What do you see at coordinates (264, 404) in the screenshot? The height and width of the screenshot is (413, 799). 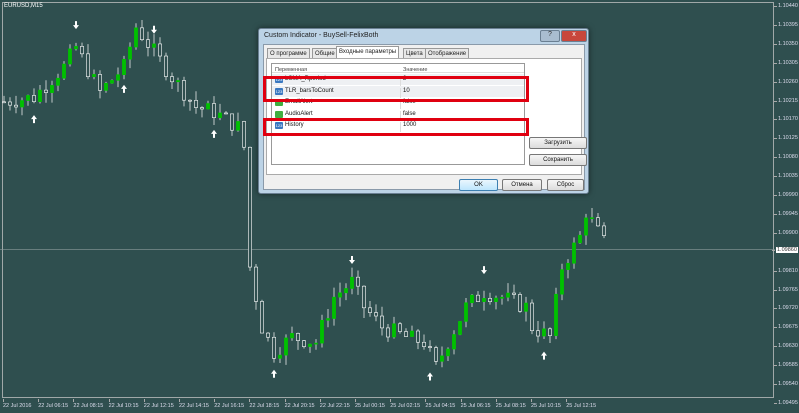 I see `time-label: 22 Jul 18:15` at bounding box center [264, 404].